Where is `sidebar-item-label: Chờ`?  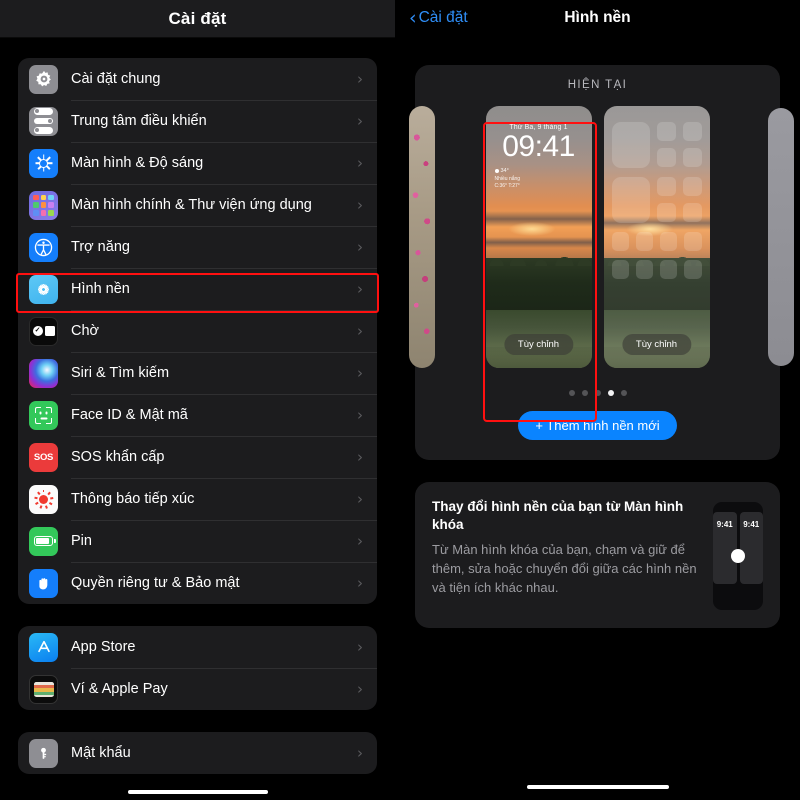
sidebar-item-label: Chờ is located at coordinates (85, 331).